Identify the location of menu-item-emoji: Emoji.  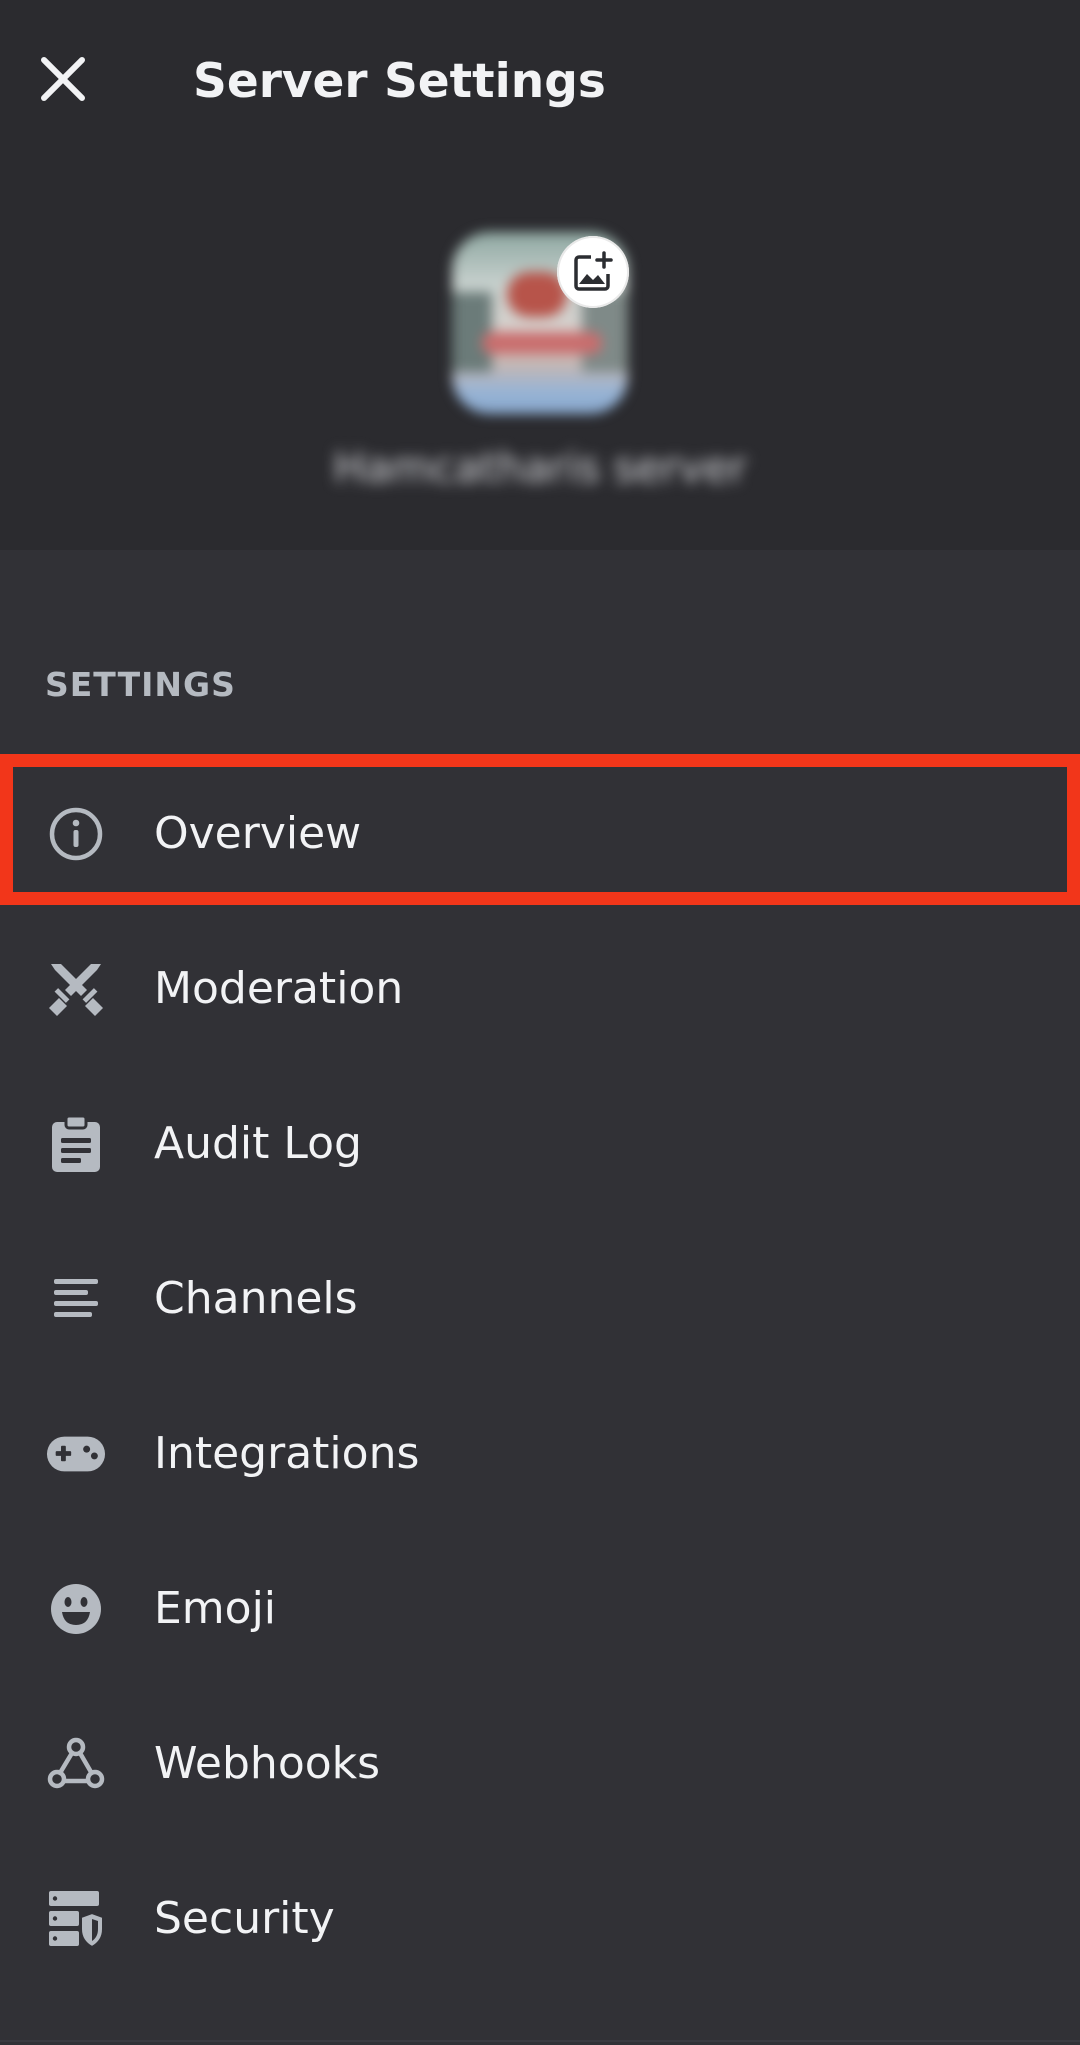
(540, 1608).